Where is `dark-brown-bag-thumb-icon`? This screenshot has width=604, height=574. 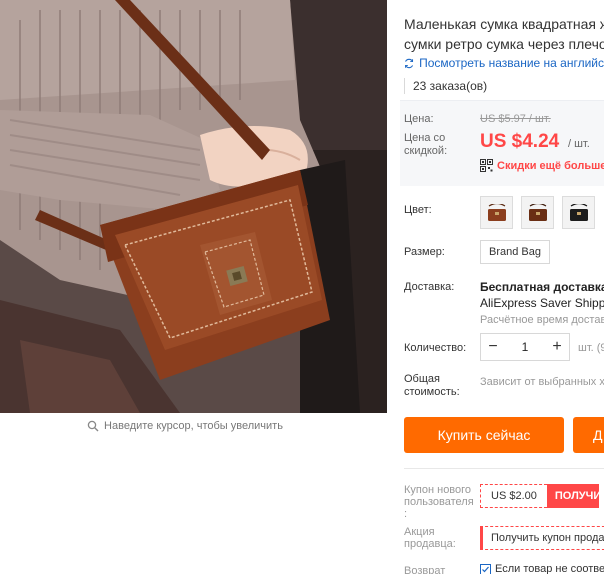
dark-brown-bag-thumb-icon is located at coordinates (537, 212).